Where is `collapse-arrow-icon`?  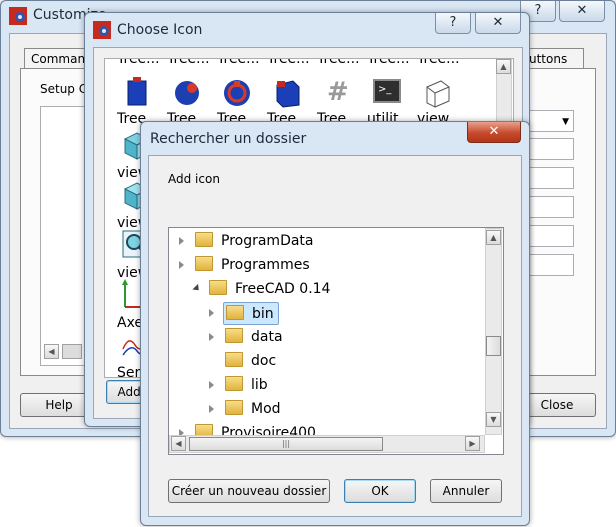
collapse-arrow-icon is located at coordinates (197, 288).